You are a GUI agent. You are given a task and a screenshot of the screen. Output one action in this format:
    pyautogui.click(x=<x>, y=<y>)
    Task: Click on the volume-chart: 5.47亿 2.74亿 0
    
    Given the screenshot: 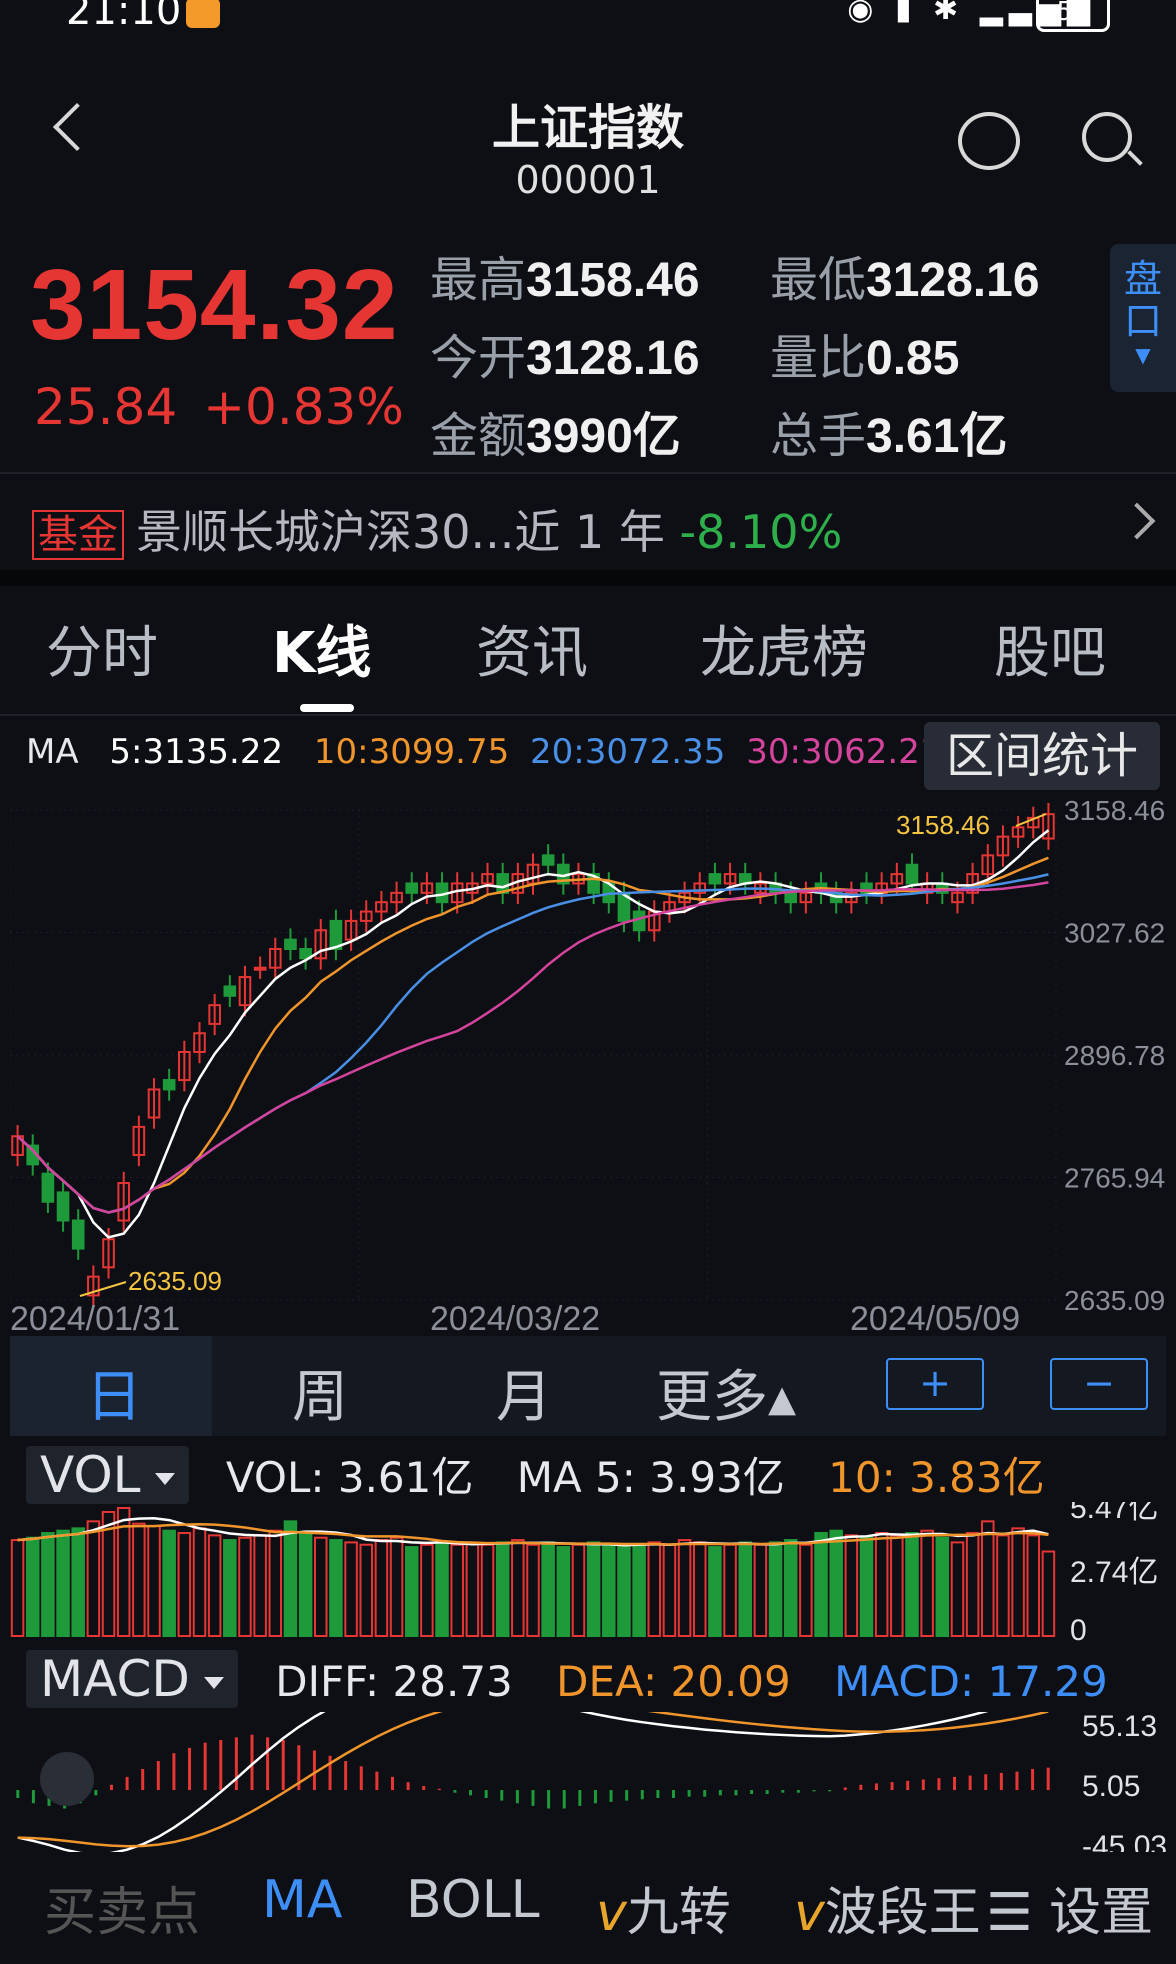 What is the action you would take?
    pyautogui.click(x=588, y=1572)
    